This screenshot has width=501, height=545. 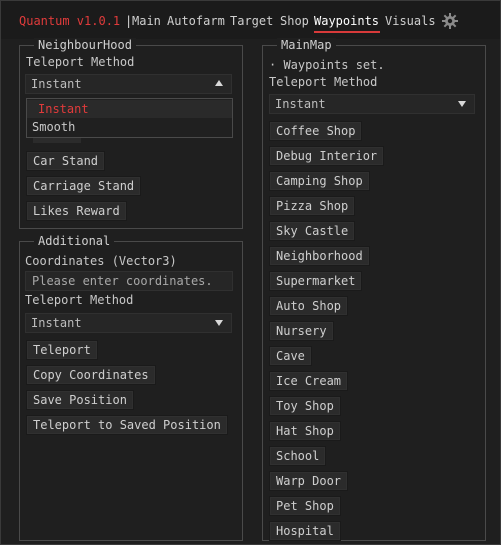 I want to click on teleport-method-menu: Instant Smooth, so click(x=129, y=118).